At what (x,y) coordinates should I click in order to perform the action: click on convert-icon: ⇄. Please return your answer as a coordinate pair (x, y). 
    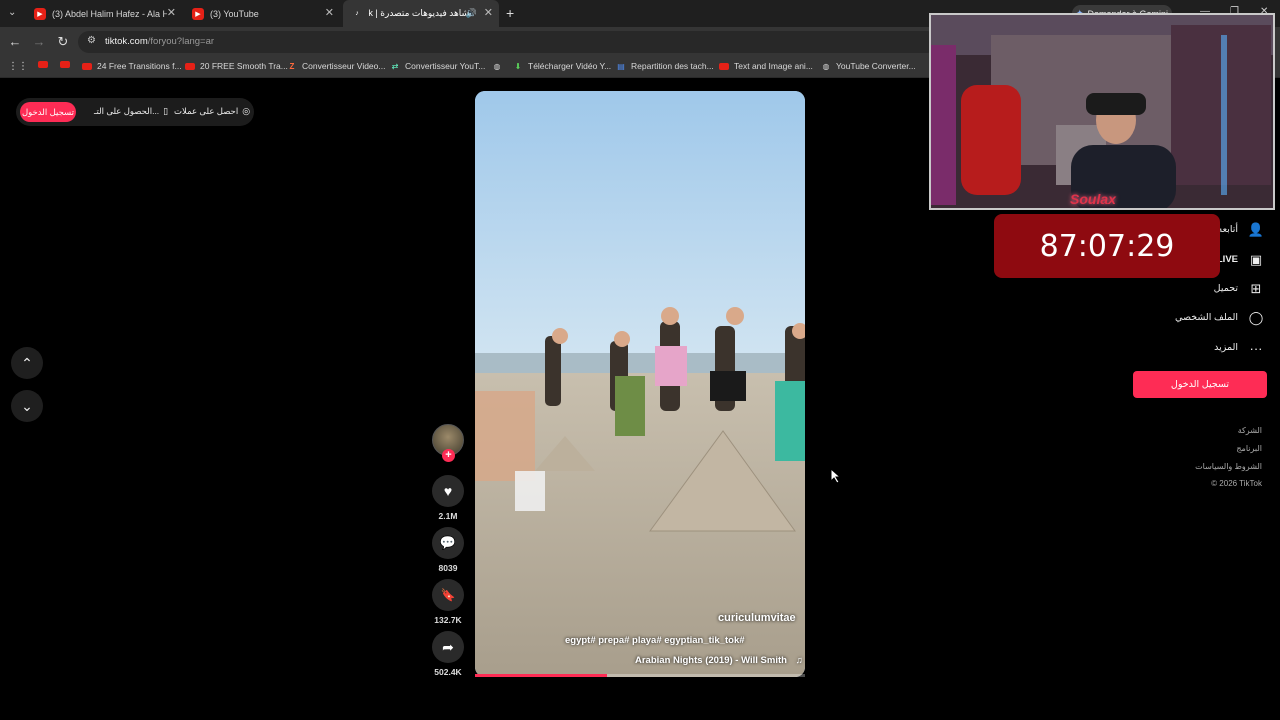
    Looking at the image, I should click on (395, 66).